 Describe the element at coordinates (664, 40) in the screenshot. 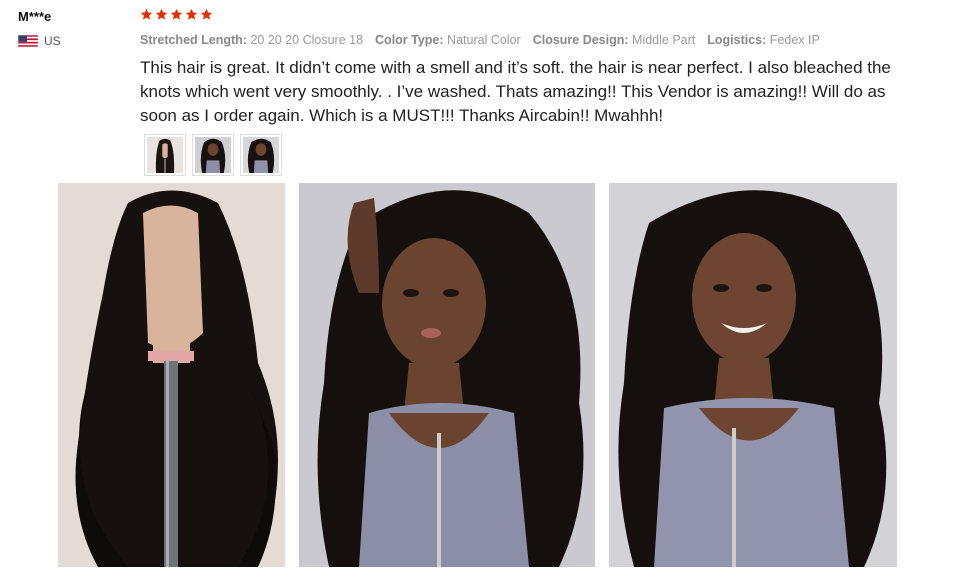

I see `attribute-value: Middle Part` at that location.